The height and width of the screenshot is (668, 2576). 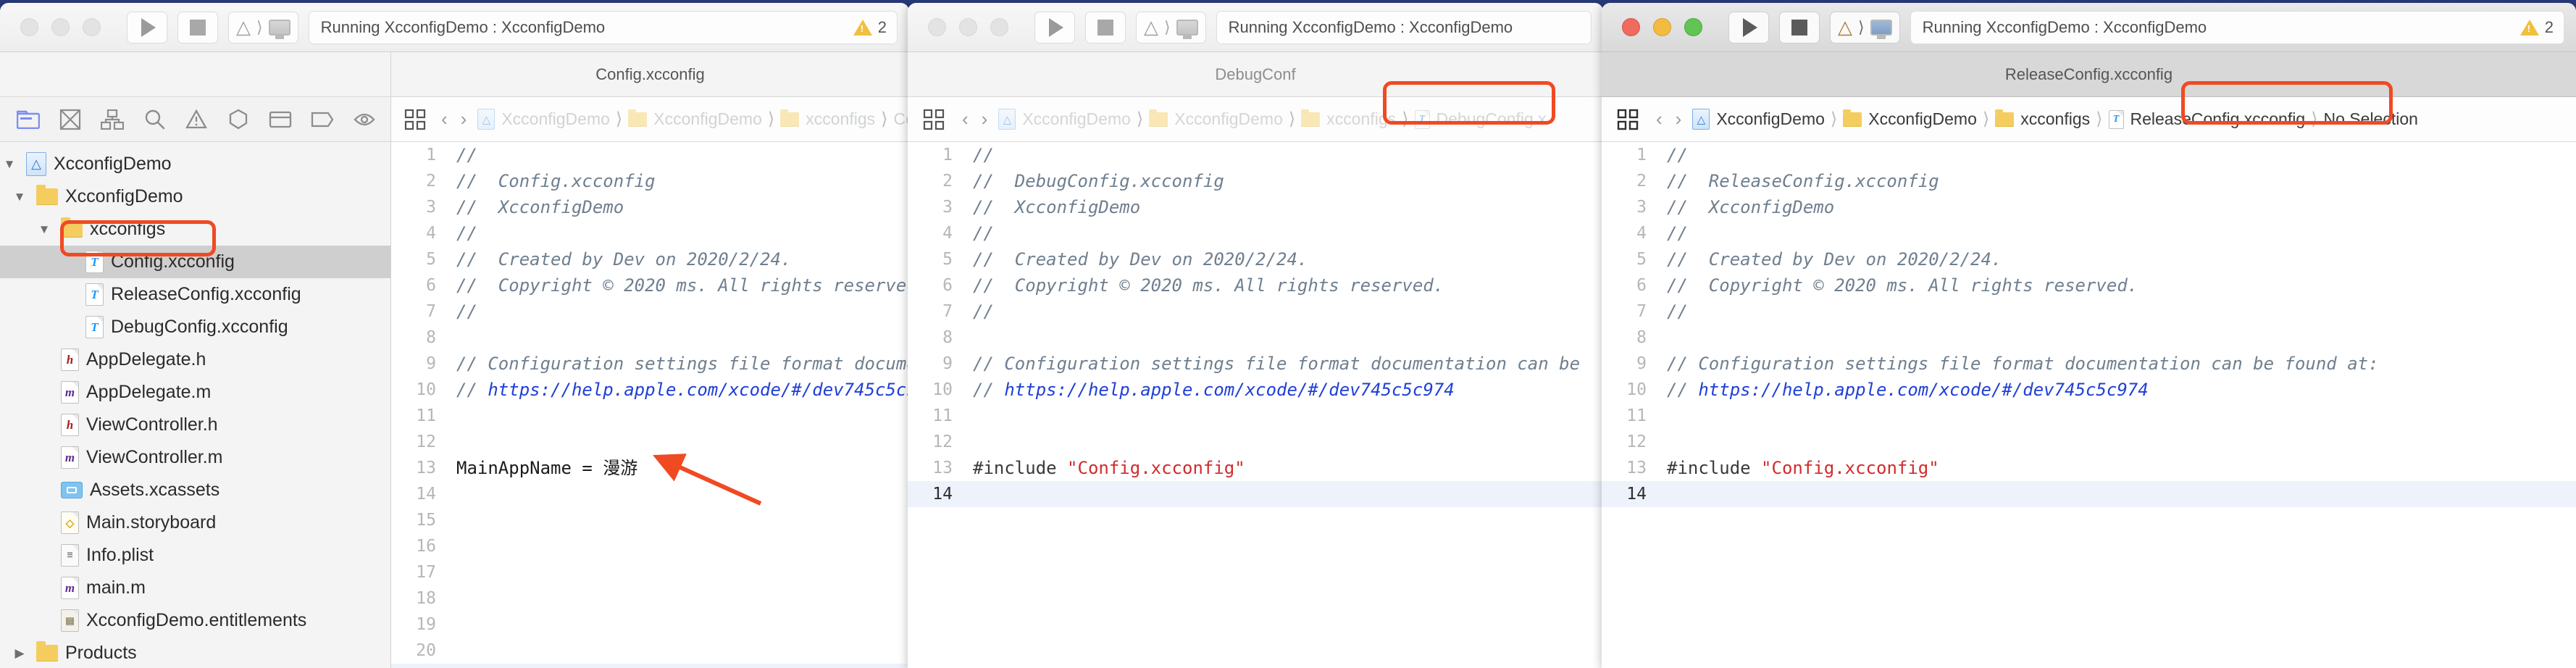 I want to click on traffic-lights-config, so click(x=60, y=27).